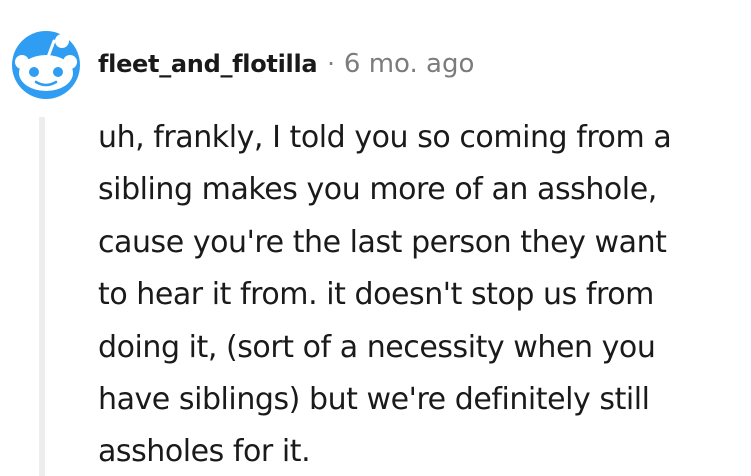 This screenshot has width=751, height=476. Describe the element at coordinates (409, 64) in the screenshot. I see `comment-timestamp-link: 6 mo. ago` at that location.